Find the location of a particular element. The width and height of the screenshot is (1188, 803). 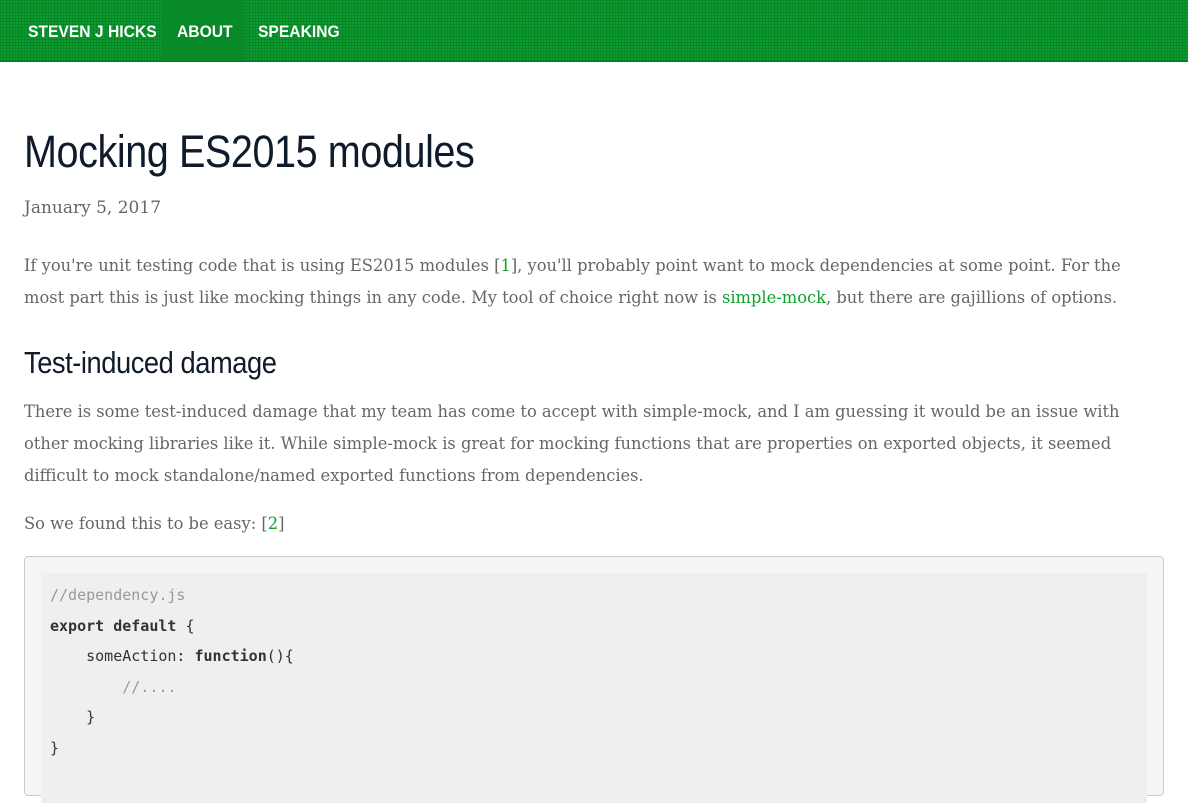

footnote-link-1: 1 is located at coordinates (505, 265).